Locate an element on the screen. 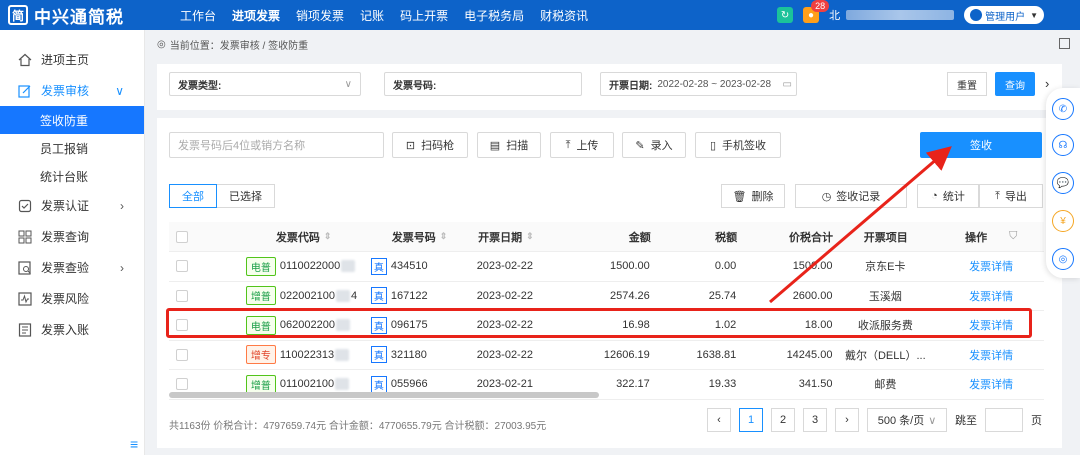  sidebar-item-invoice-review: 发票审核 ∨ is located at coordinates (72, 90).